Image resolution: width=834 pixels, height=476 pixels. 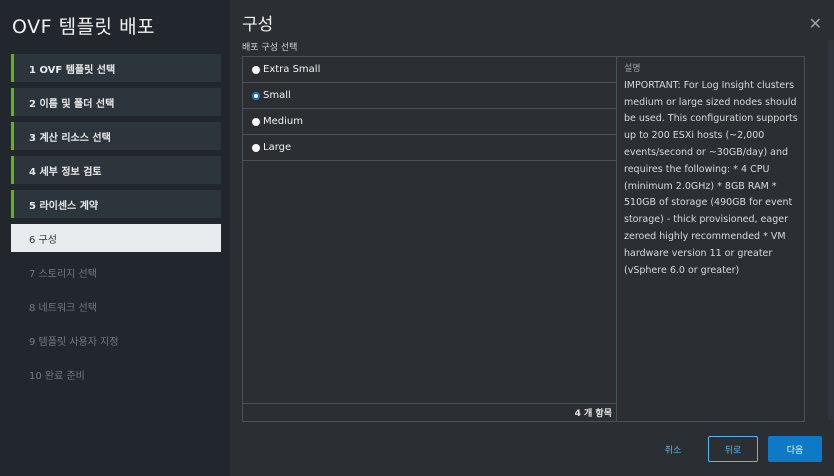 I want to click on step-10: 10 완료 준비, so click(x=116, y=374).